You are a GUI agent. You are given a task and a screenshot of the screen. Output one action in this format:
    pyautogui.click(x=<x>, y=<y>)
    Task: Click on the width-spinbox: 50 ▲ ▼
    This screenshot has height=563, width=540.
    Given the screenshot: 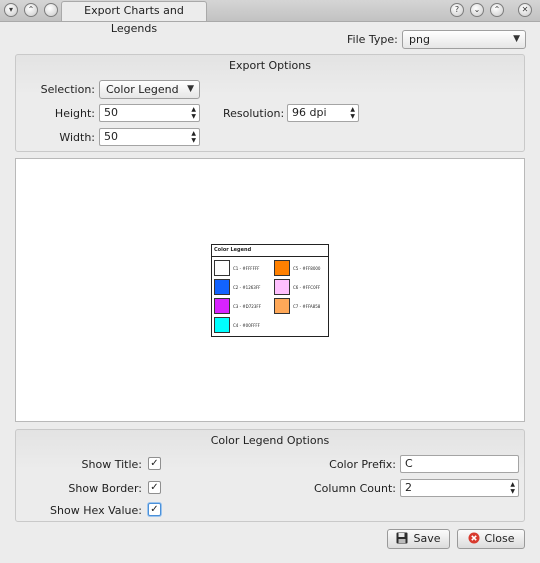 What is the action you would take?
    pyautogui.click(x=149, y=137)
    